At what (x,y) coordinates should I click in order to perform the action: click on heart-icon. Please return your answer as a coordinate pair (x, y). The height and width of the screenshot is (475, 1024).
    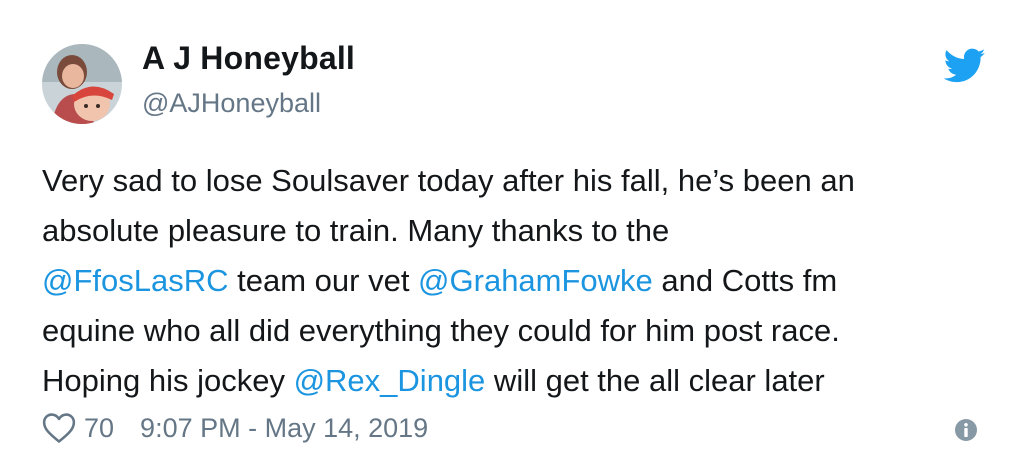
    Looking at the image, I should click on (59, 428).